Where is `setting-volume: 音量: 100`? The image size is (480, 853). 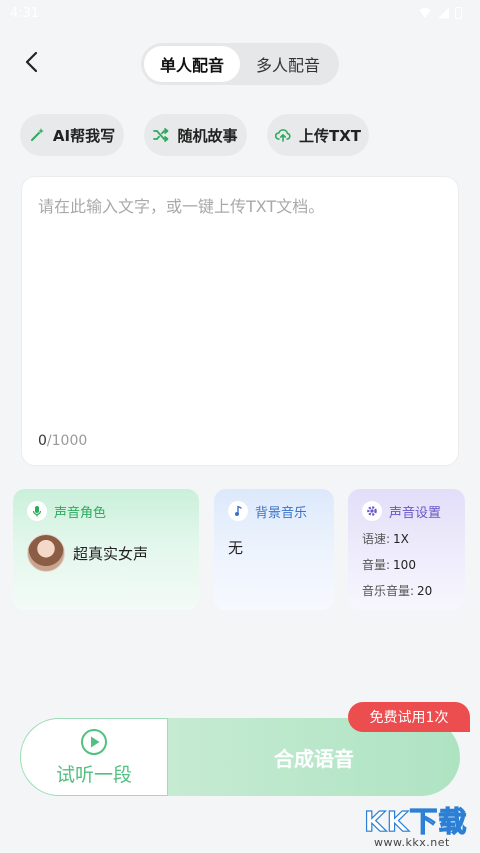
setting-volume: 音量: 100 is located at coordinates (406, 564).